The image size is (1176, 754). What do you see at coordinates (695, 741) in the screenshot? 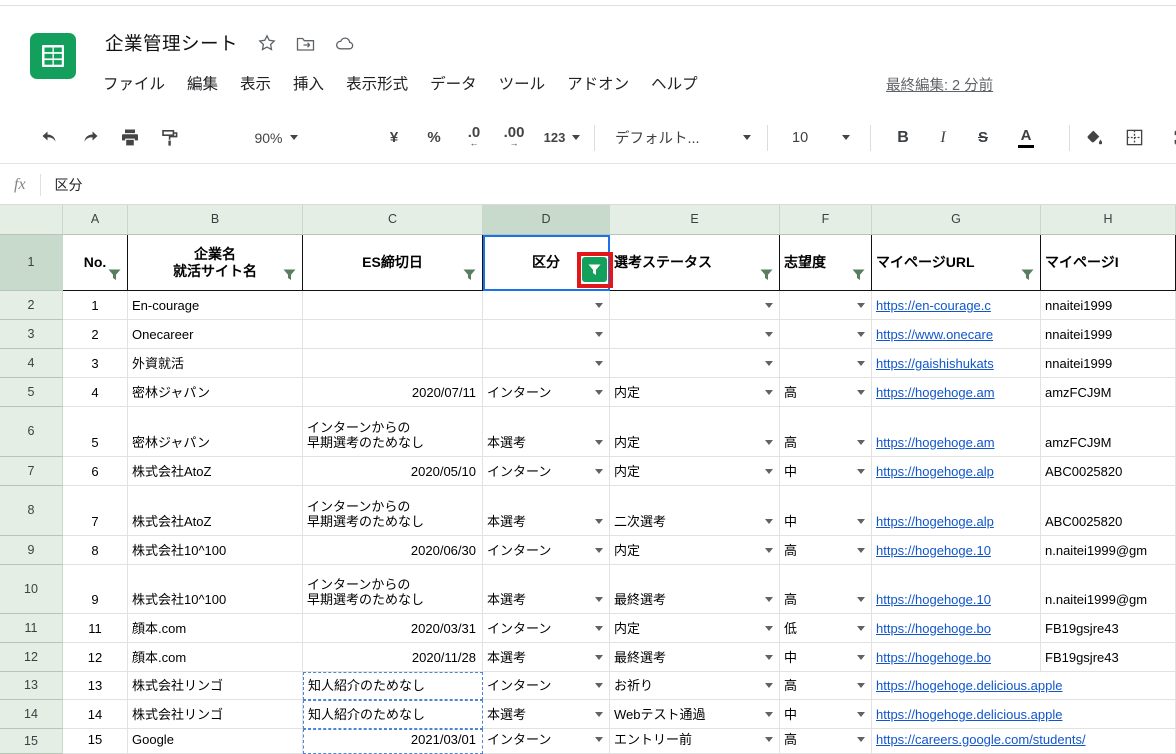
I see `cell-E15: エントリー前` at bounding box center [695, 741].